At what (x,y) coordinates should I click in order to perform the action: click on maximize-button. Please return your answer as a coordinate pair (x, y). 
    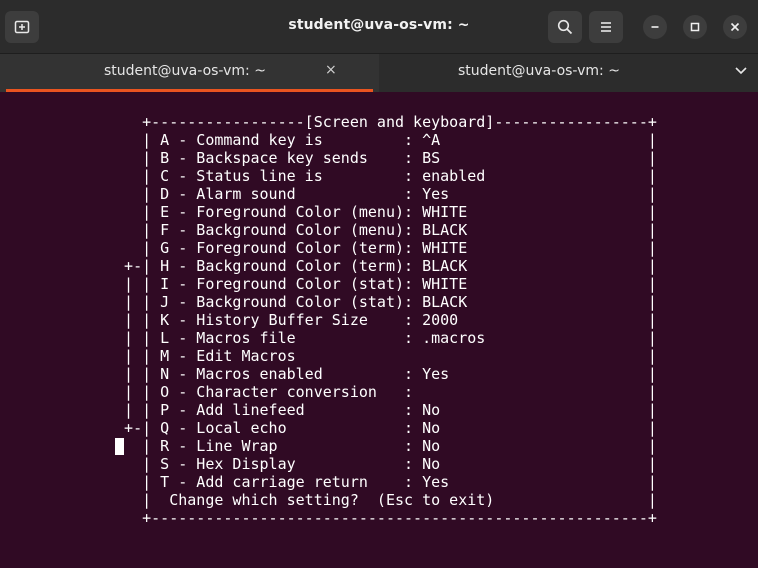
    Looking at the image, I should click on (695, 27).